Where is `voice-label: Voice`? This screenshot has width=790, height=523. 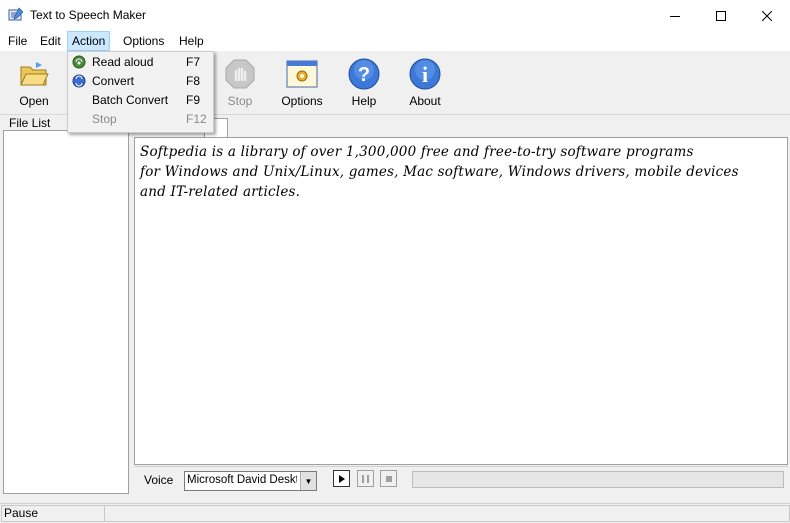
voice-label: Voice is located at coordinates (159, 480).